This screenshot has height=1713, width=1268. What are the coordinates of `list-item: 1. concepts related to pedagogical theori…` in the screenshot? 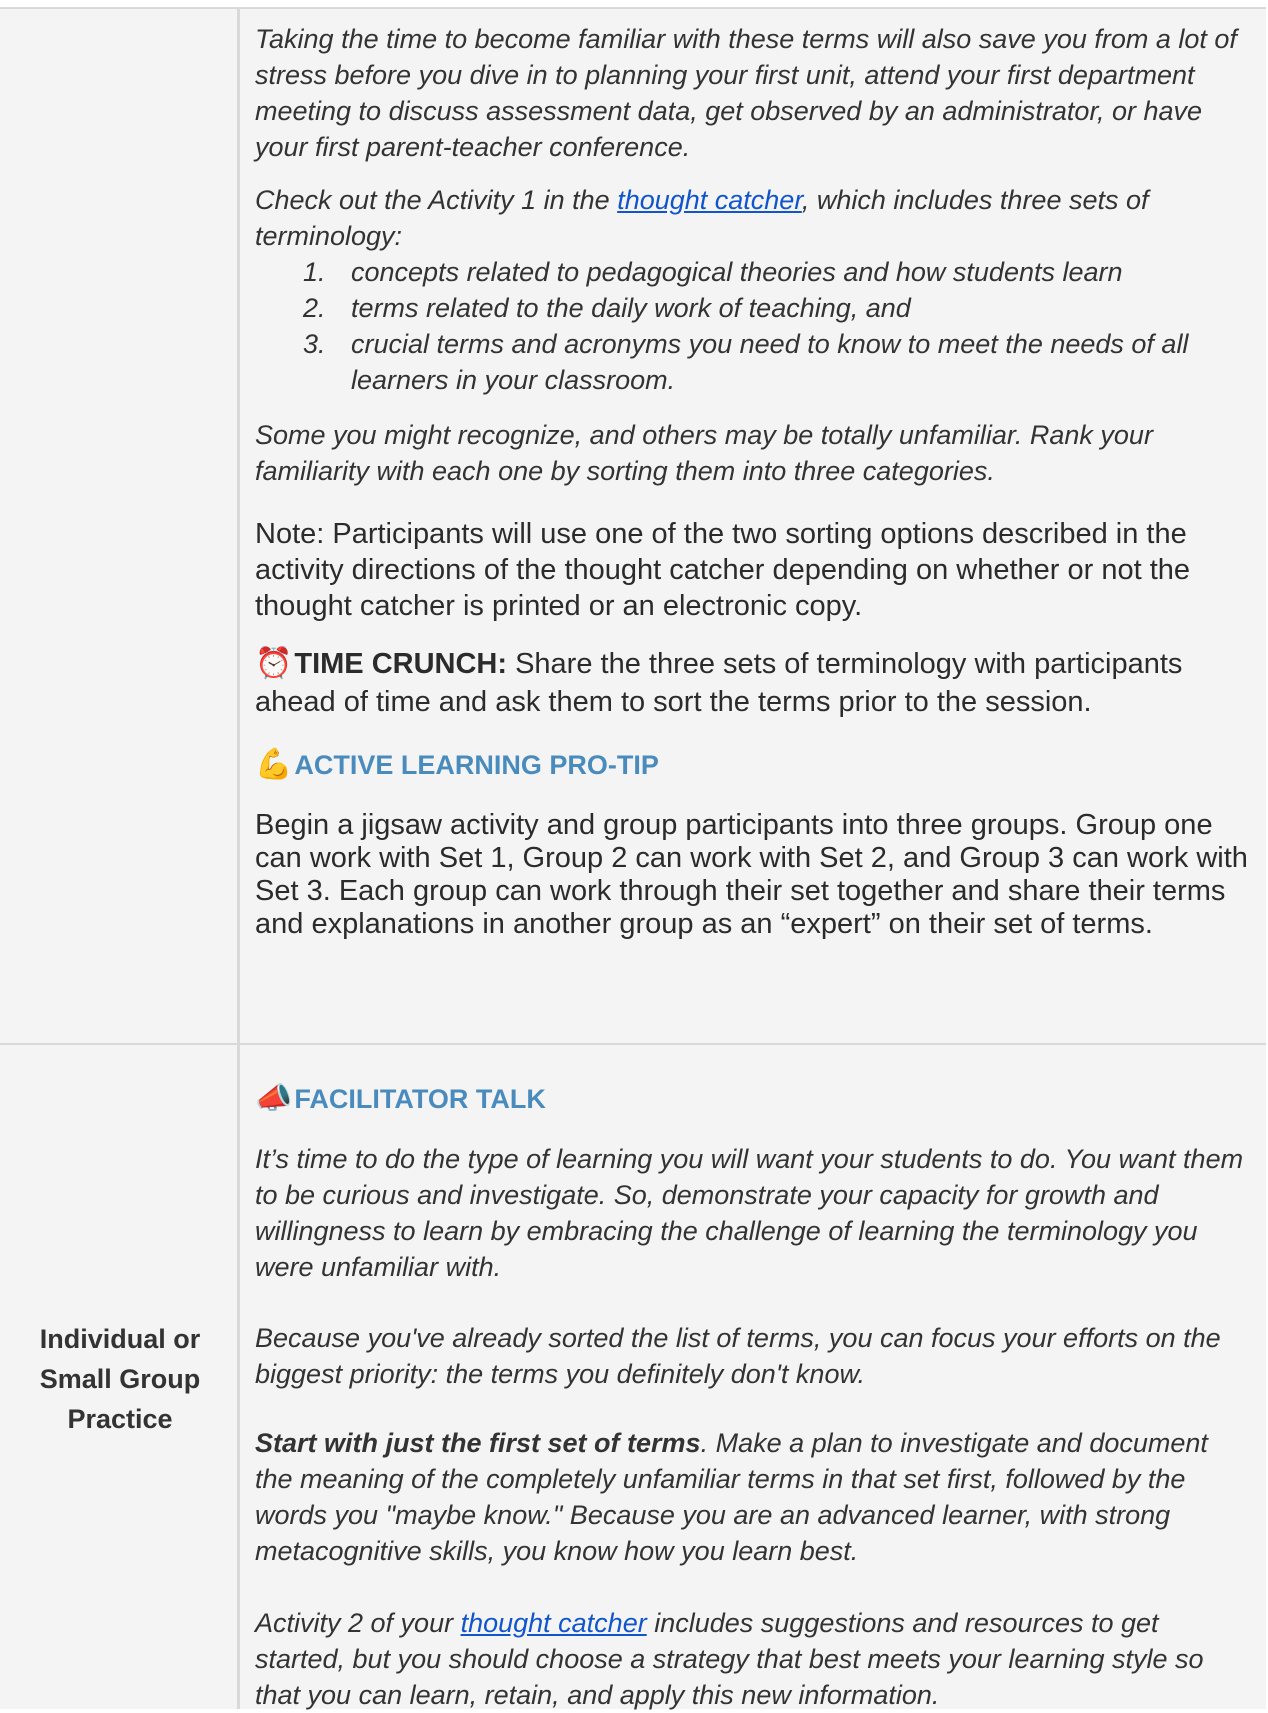 It's located at (751, 272).